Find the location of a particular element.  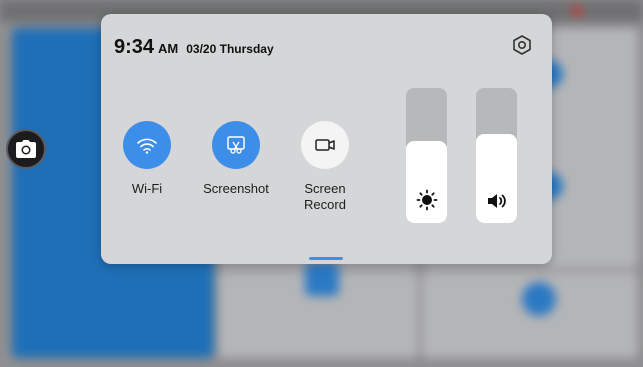

wifi-toggle is located at coordinates (147, 145).